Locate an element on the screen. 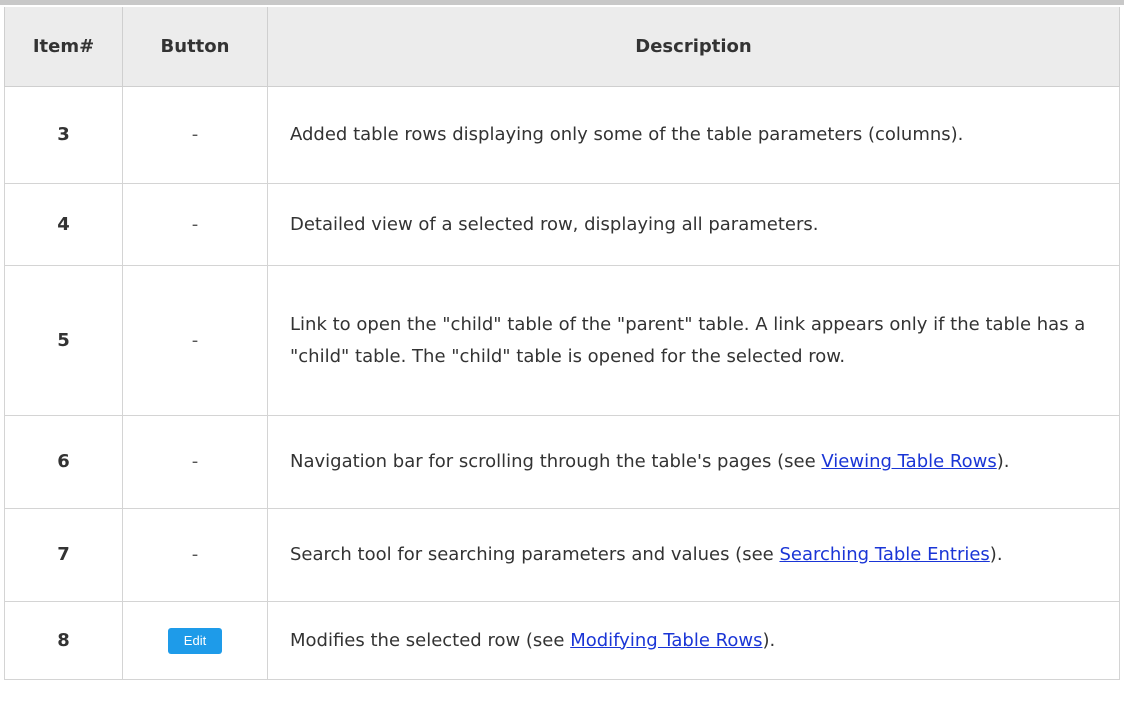 Image resolution: width=1124 pixels, height=720 pixels. description-text: Modifies the selected row (see is located at coordinates (430, 640).